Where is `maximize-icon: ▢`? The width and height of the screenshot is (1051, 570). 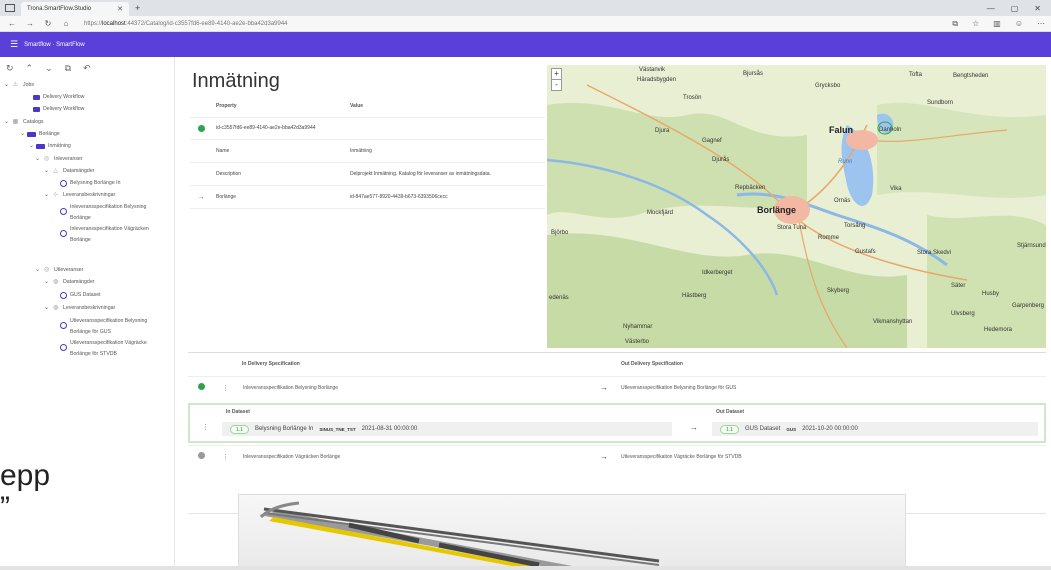 maximize-icon: ▢ is located at coordinates (1015, 8).